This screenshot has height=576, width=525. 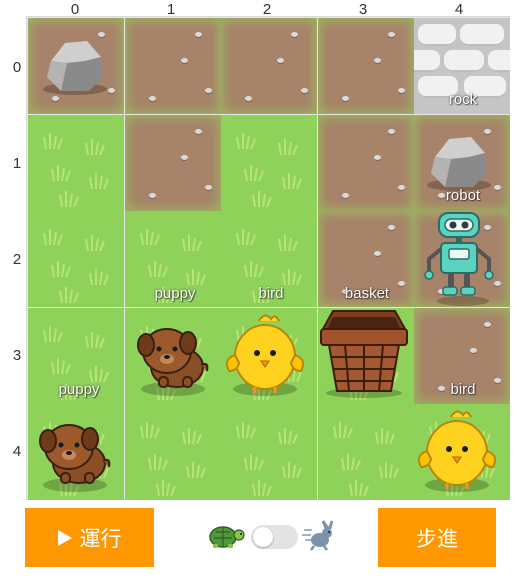 I want to click on step-button-label: 步進, so click(x=437, y=538).